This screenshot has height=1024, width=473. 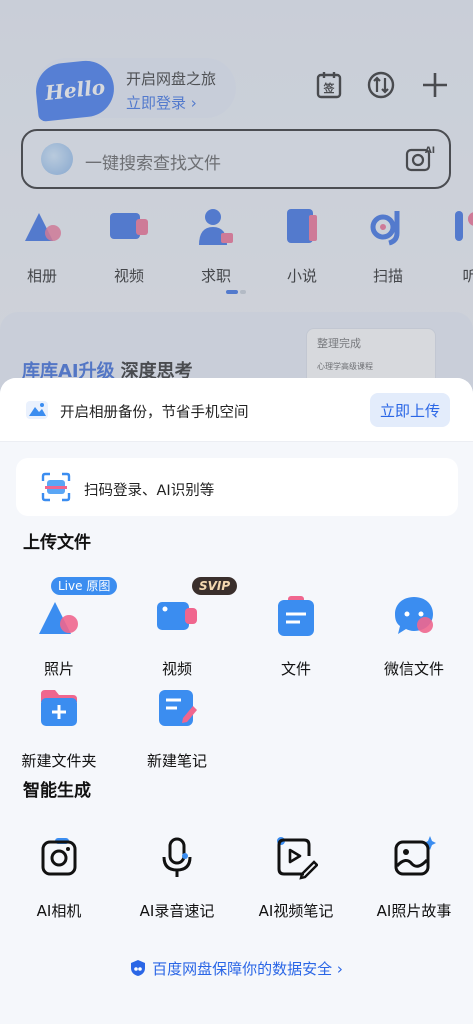 What do you see at coordinates (247, 969) in the screenshot?
I see `data-security-text: 百度网盘保障你的数据安全 ›` at bounding box center [247, 969].